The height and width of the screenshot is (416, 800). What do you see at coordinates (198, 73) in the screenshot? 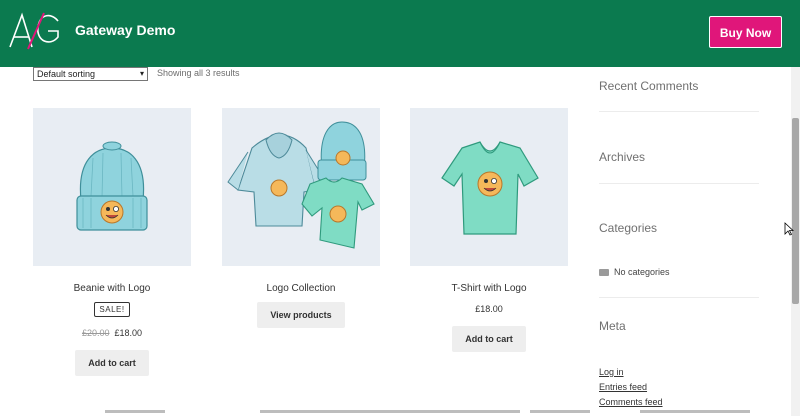
I see `result-count: Showing all 3 results` at bounding box center [198, 73].